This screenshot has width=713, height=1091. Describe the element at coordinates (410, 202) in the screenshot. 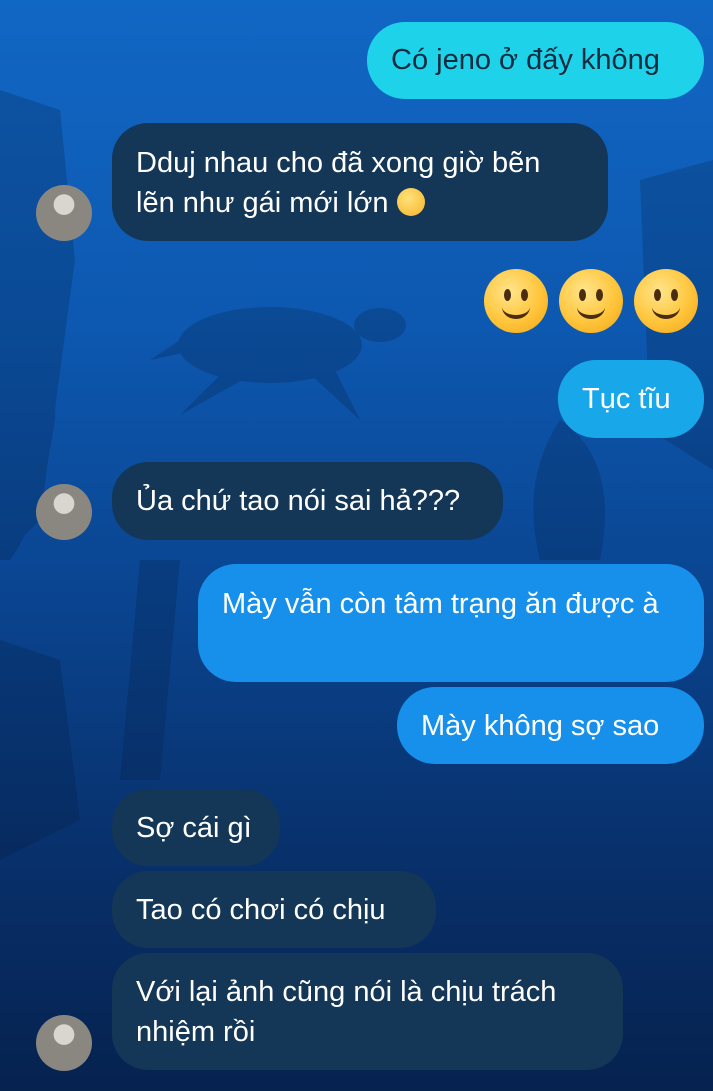

I see `upside-down-face-icon` at that location.